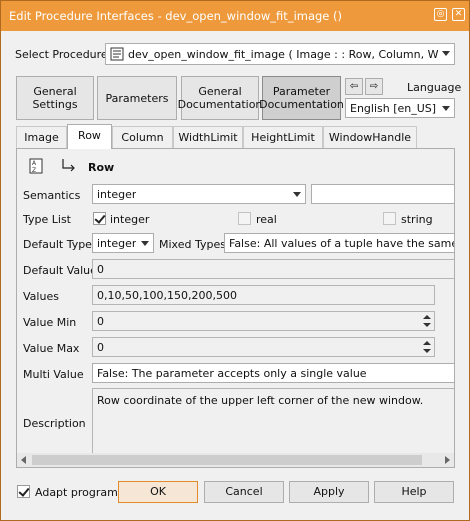  Describe the element at coordinates (244, 492) in the screenshot. I see `cancel-button: Cancel` at that location.